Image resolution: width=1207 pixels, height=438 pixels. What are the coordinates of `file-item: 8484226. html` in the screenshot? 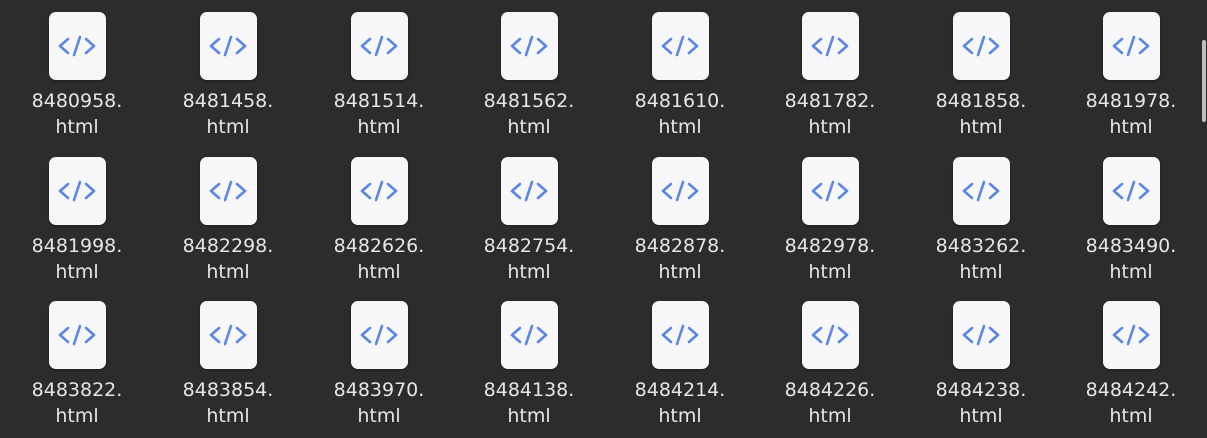 It's located at (830, 359).